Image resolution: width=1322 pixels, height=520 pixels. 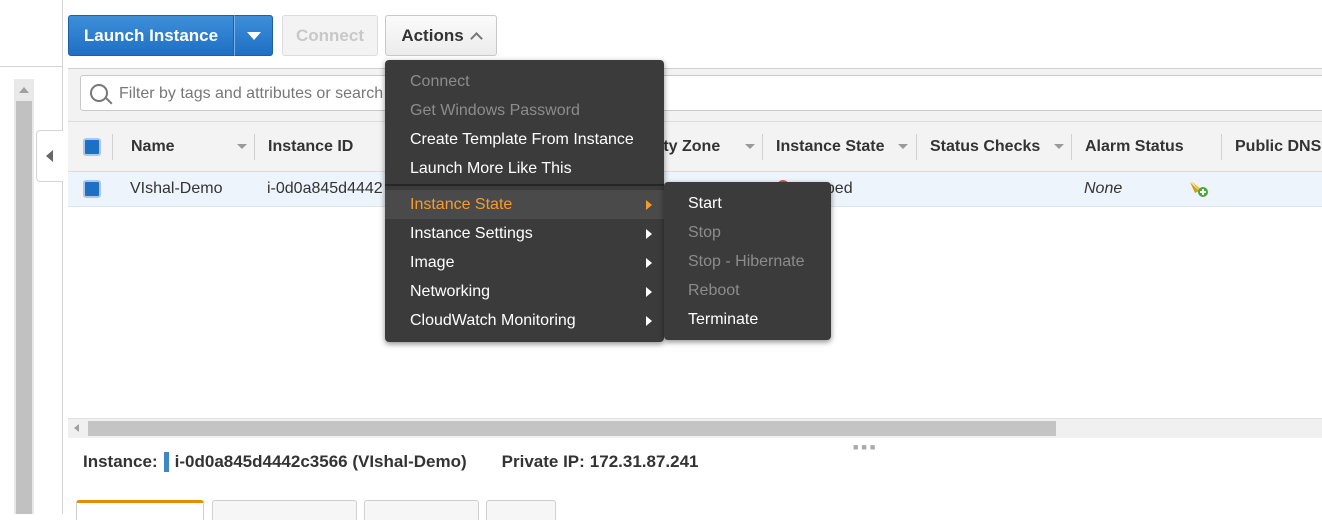 I want to click on launch-instance-dropdown-button, so click(x=253, y=35).